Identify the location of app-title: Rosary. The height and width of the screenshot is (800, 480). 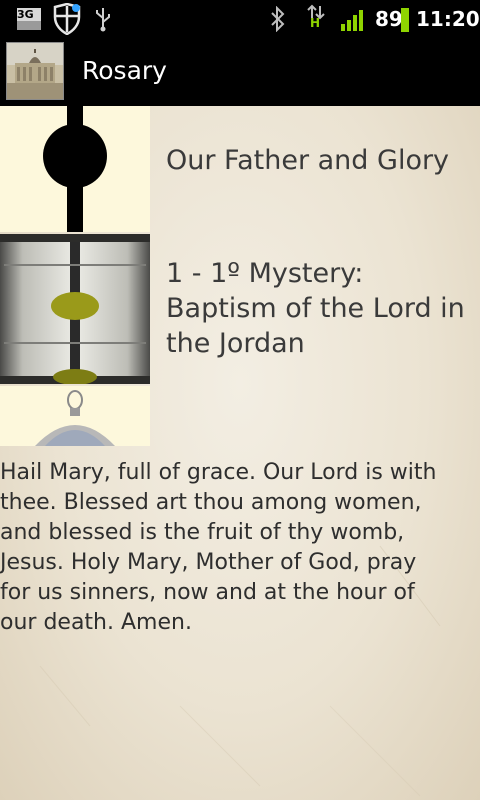
(124, 70).